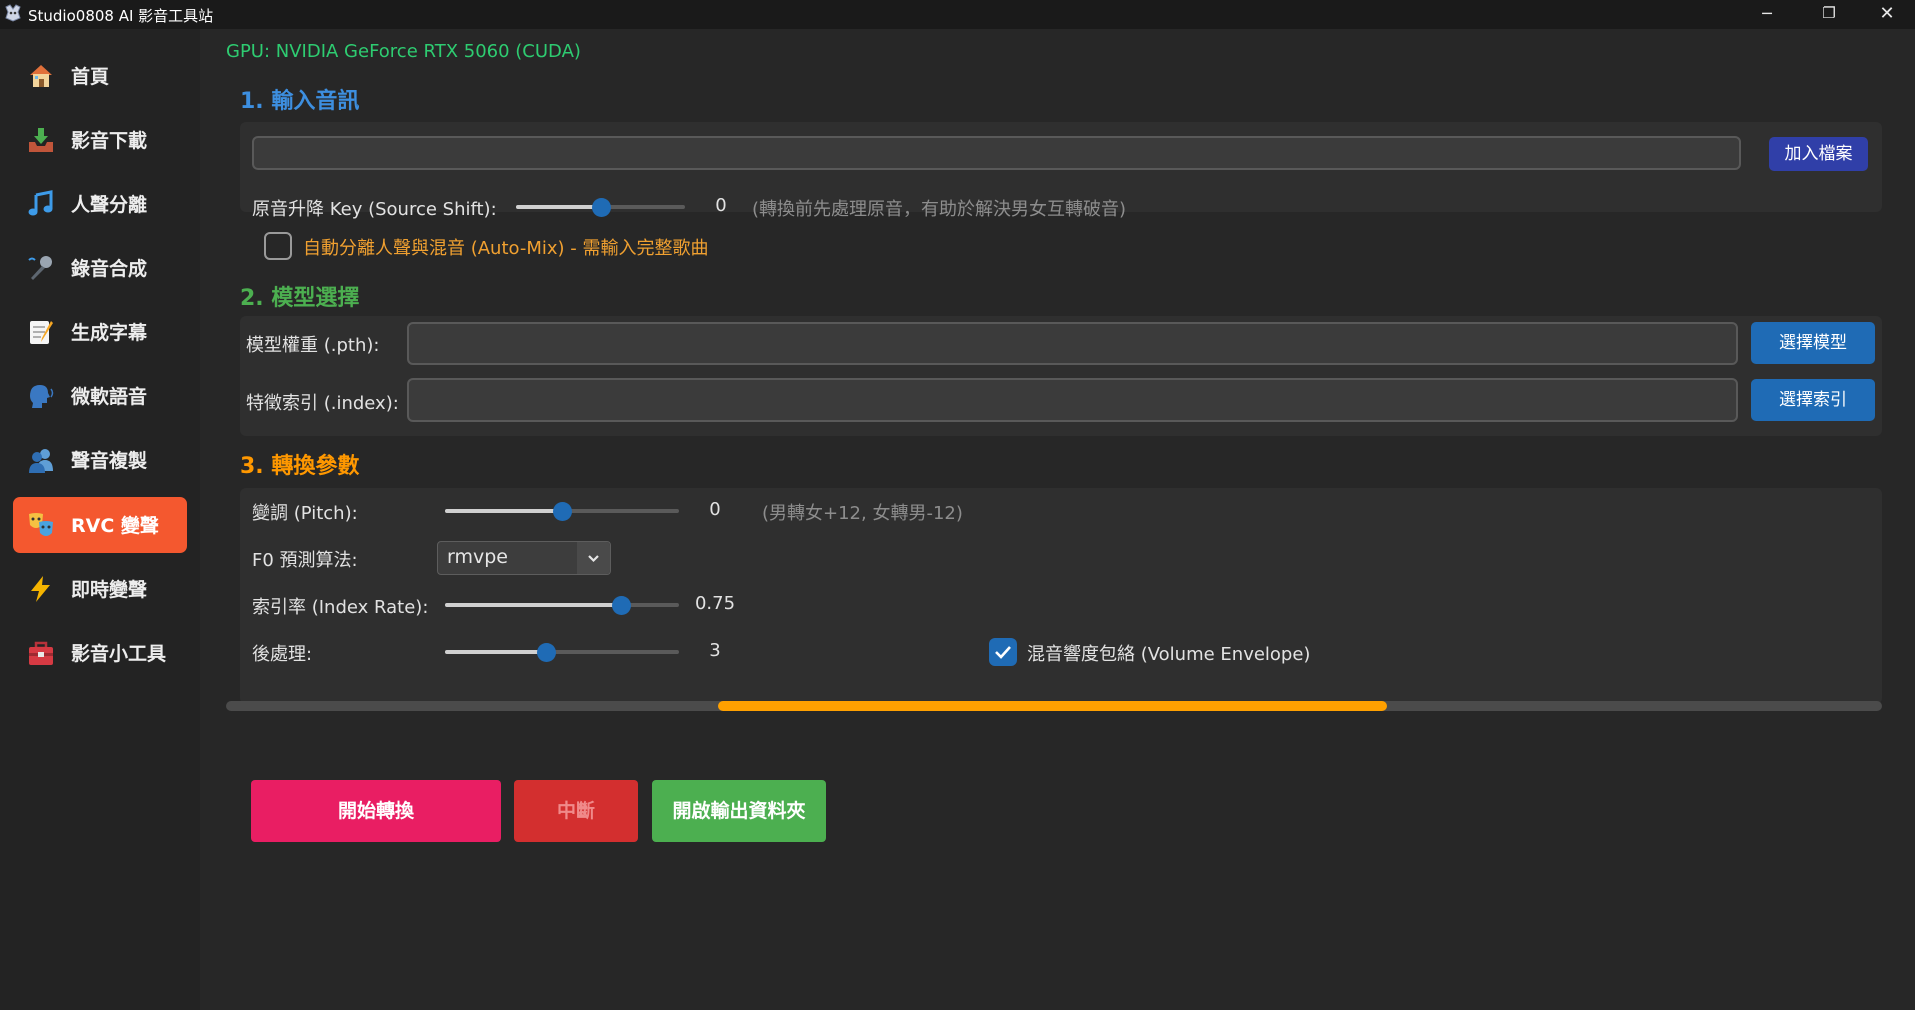  I want to click on input-file-path-field, so click(996, 153).